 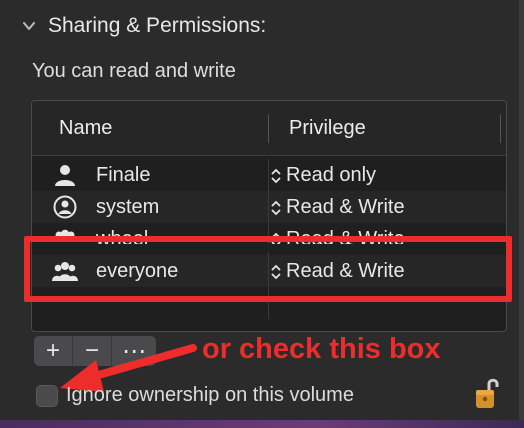 What do you see at coordinates (47, 395) in the screenshot?
I see `ignore-ownership-checkbox` at bounding box center [47, 395].